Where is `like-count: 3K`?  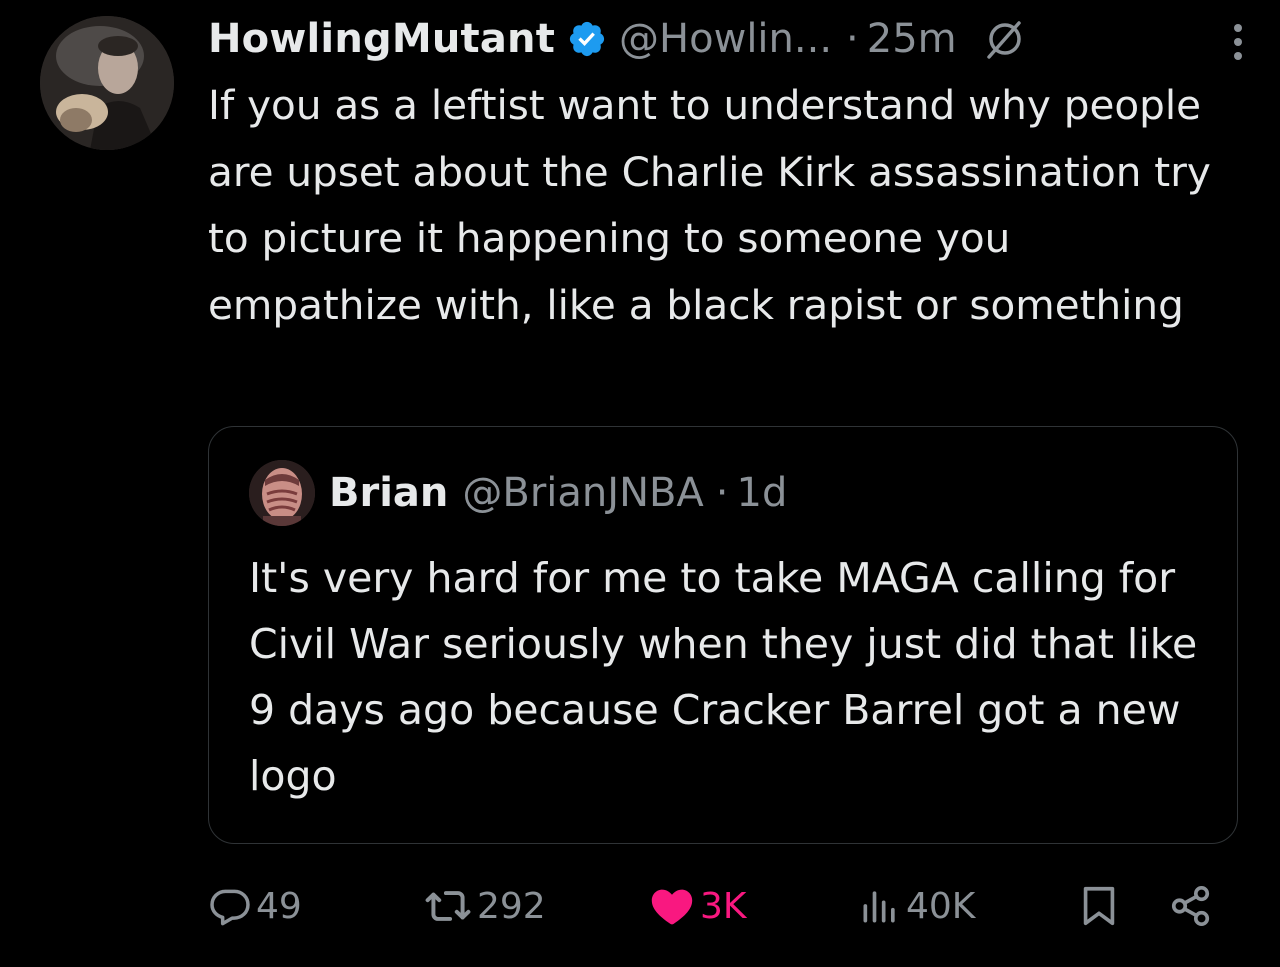 like-count: 3K is located at coordinates (723, 906).